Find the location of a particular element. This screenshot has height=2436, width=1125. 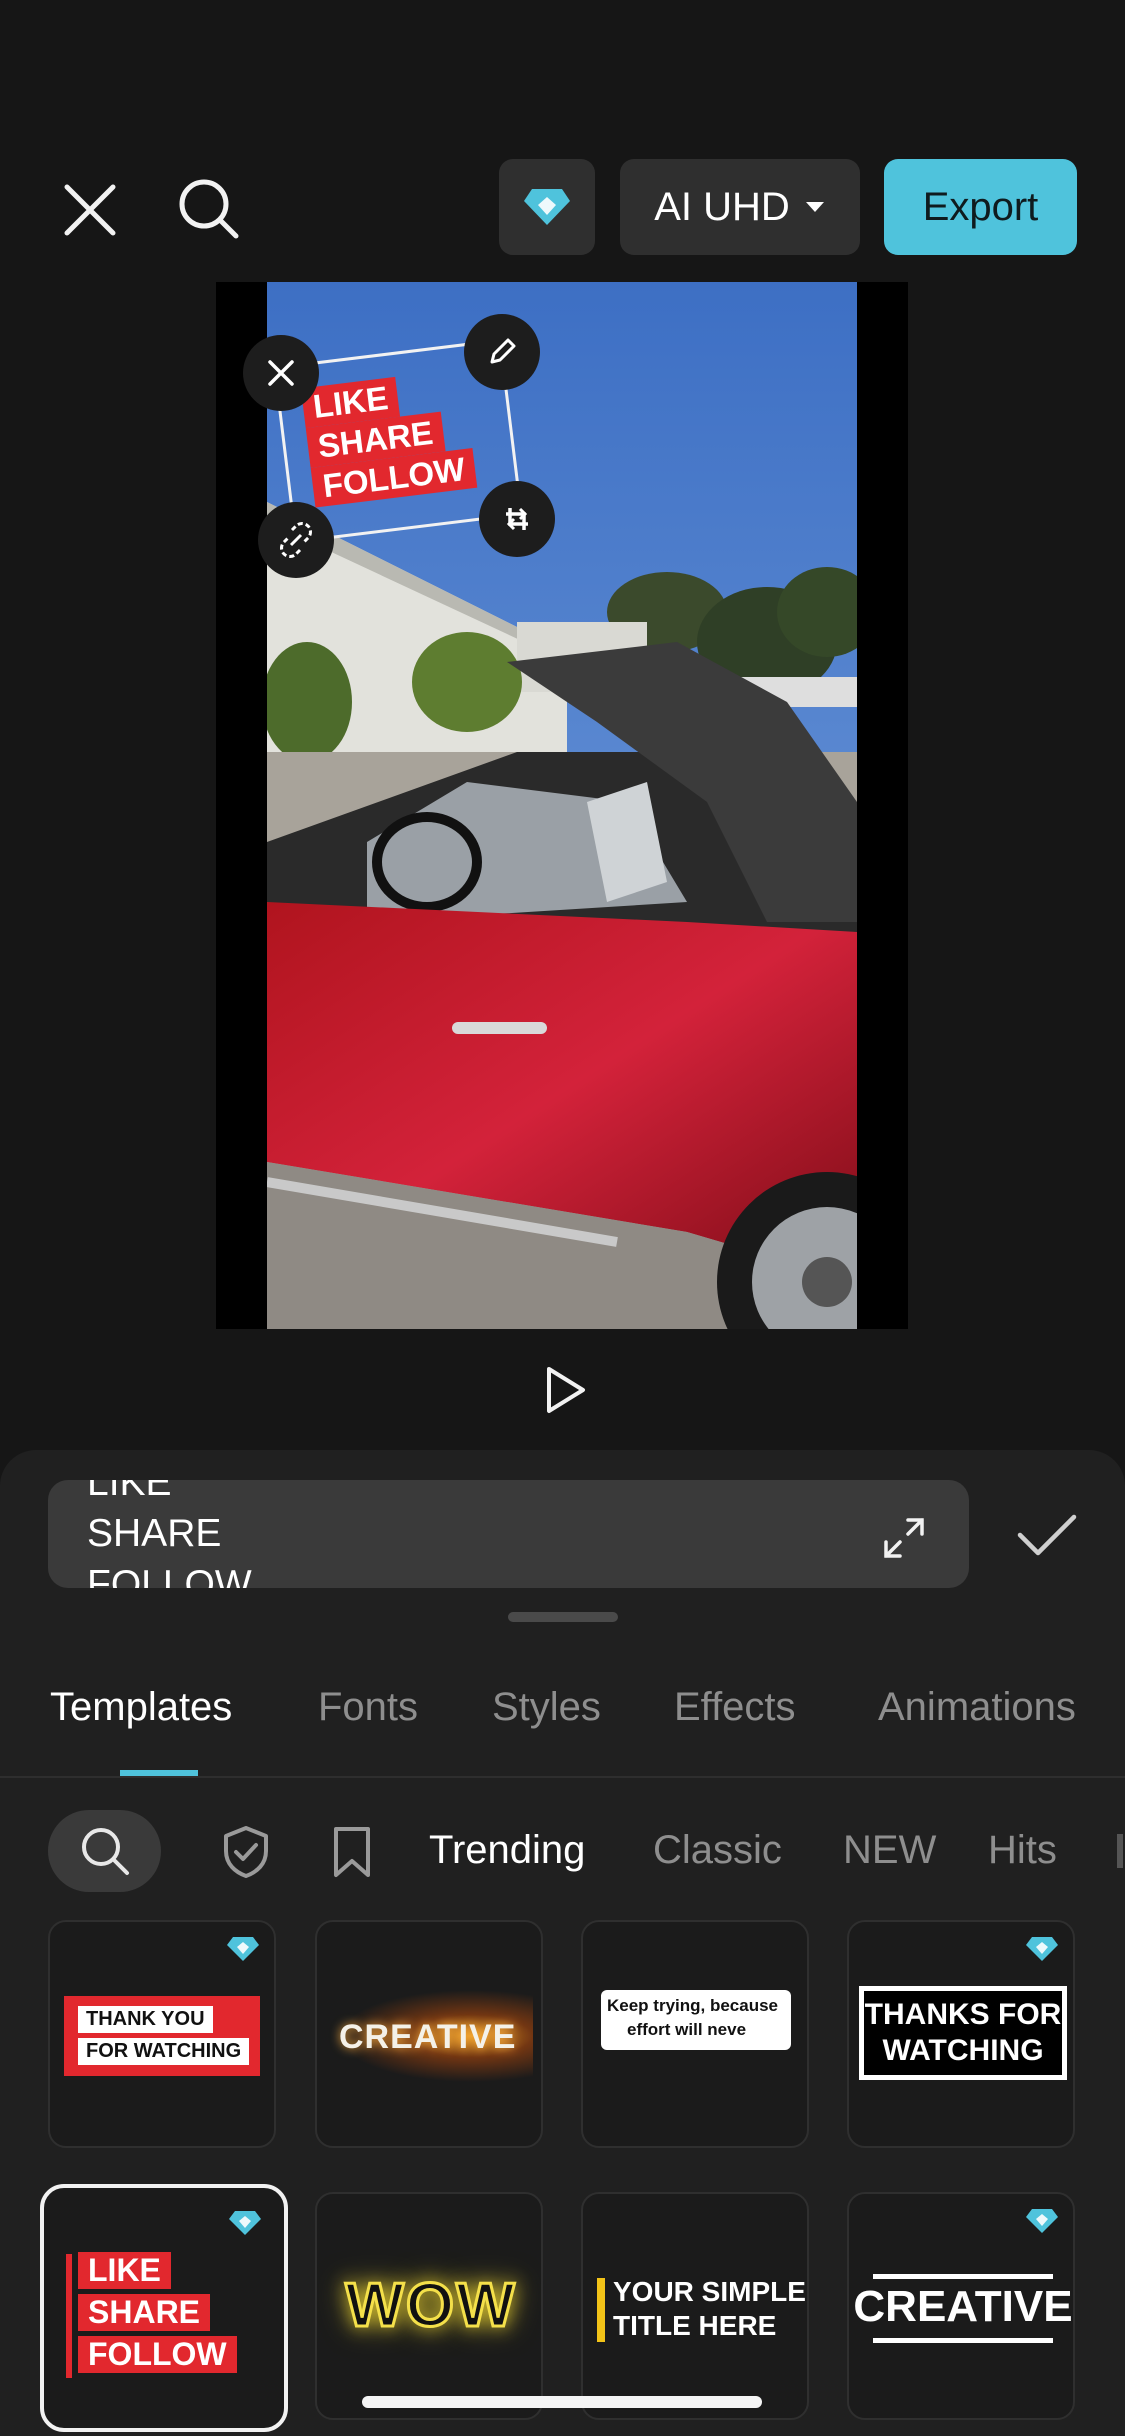

template-text-line: TITLE HERE is located at coordinates (695, 2325).